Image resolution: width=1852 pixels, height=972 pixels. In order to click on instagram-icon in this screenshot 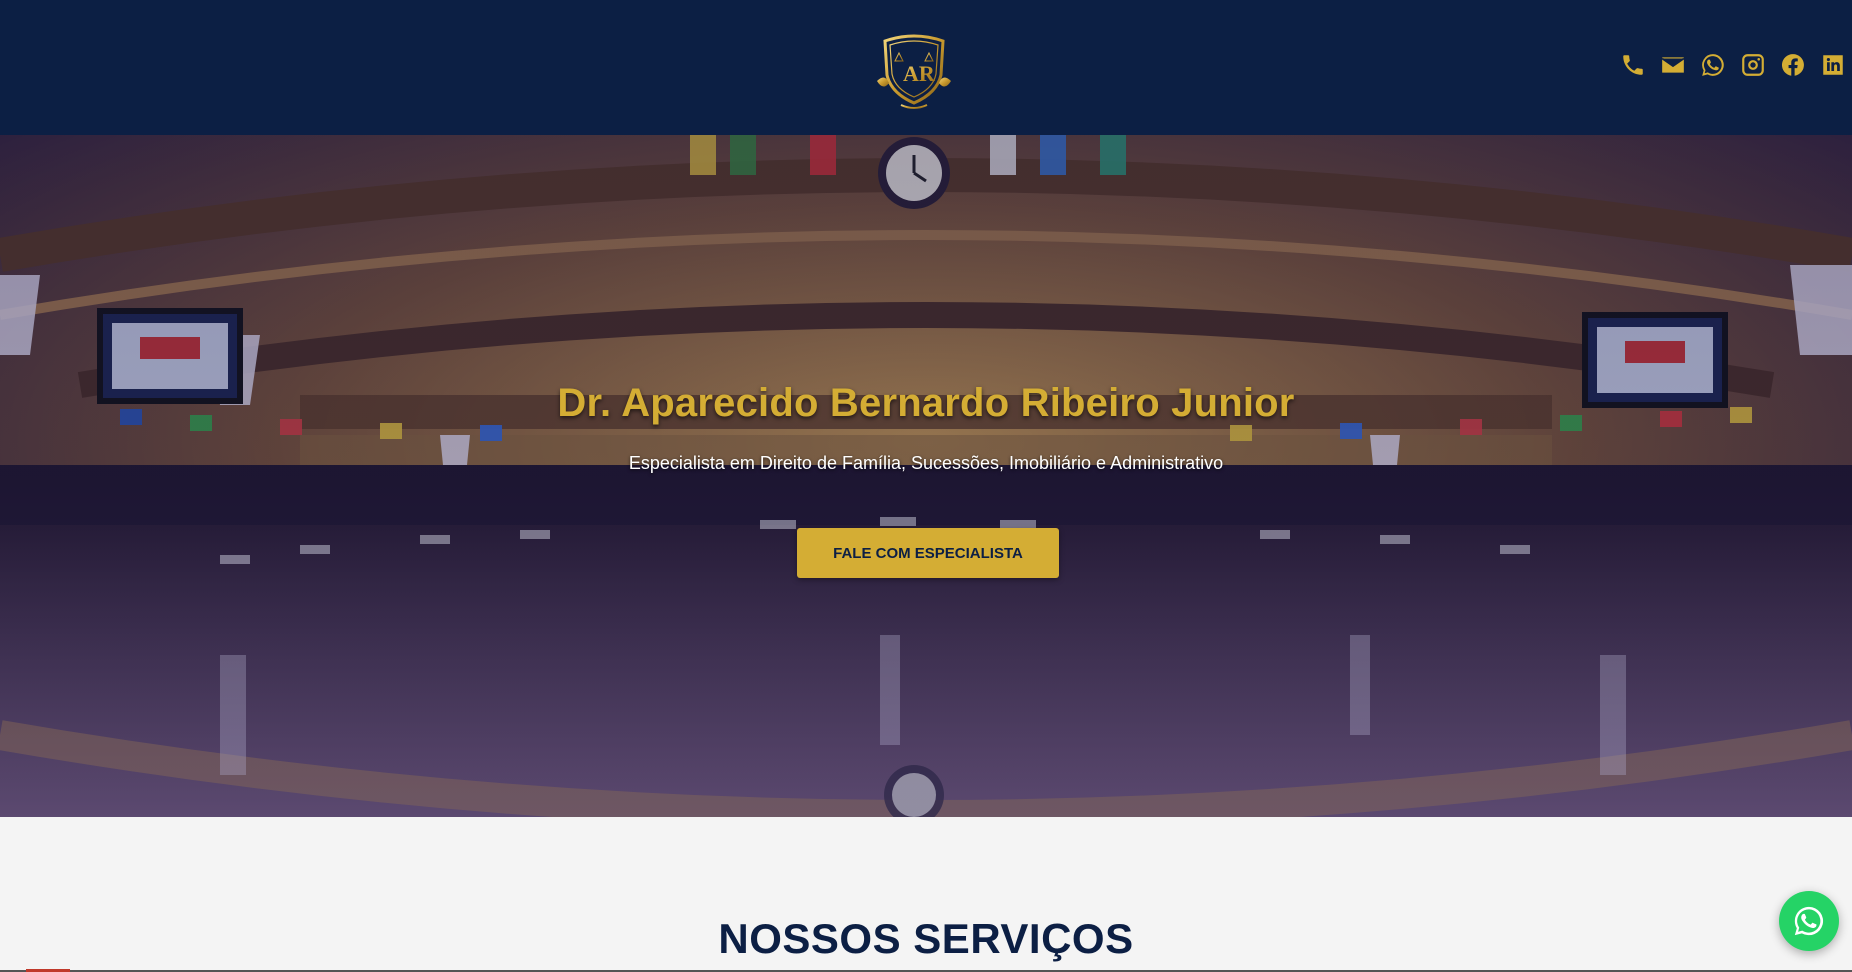, I will do `click(1753, 65)`.